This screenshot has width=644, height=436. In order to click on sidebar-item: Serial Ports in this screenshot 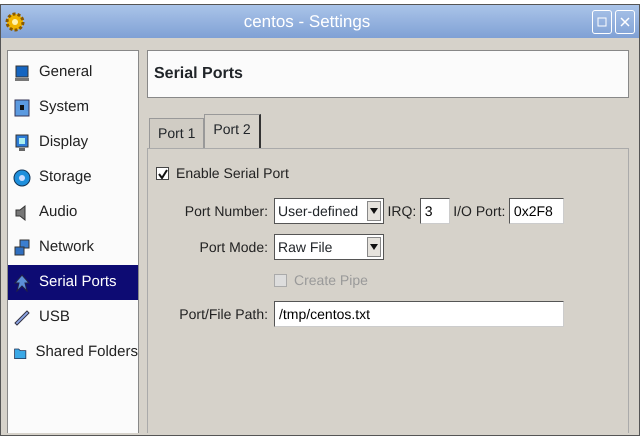, I will do `click(73, 282)`.